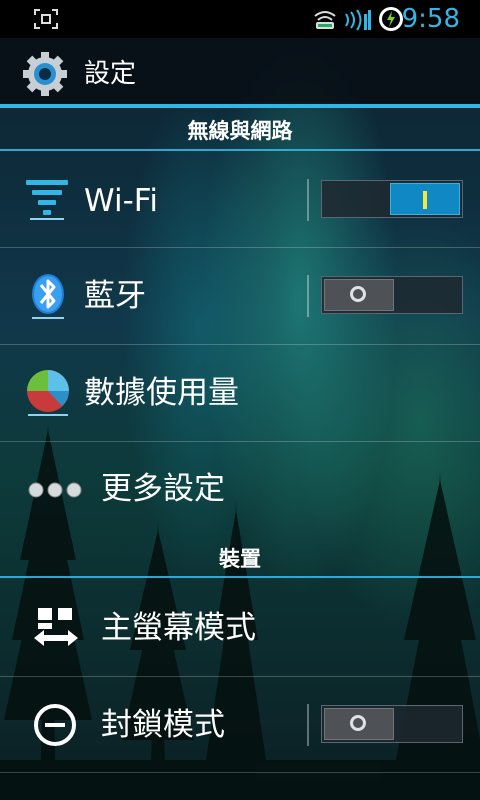  Describe the element at coordinates (163, 725) in the screenshot. I see `block-mode-label: 封鎖模式` at that location.